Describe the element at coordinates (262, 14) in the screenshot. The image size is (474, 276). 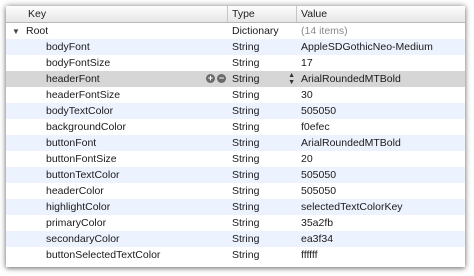
I see `column-header-type: Type` at that location.